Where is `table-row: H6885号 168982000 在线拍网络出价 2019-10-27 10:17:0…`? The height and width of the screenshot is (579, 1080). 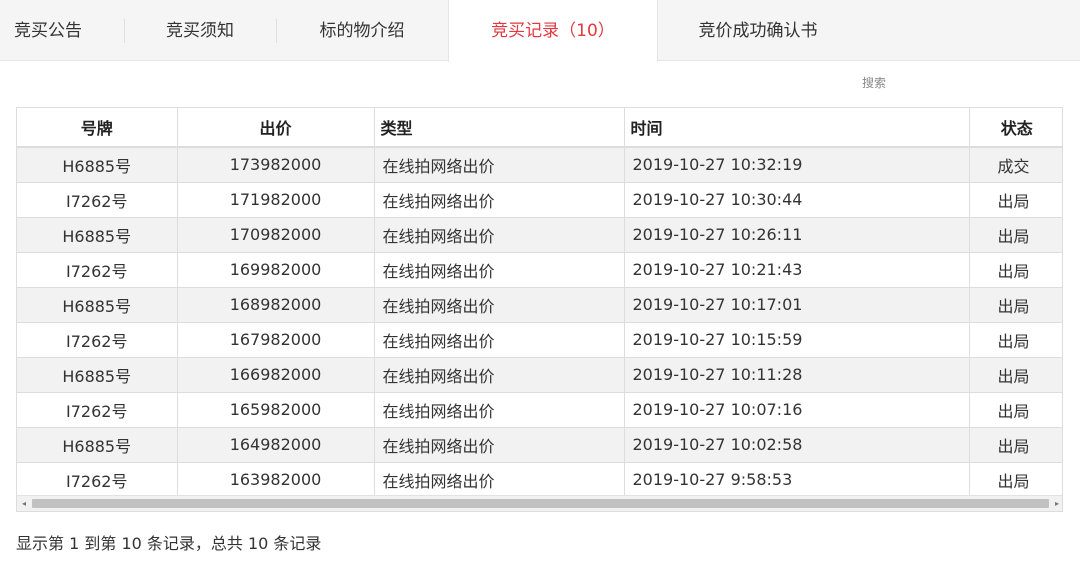
table-row: H6885号 168982000 在线拍网络出价 2019-10-27 10:17:0… is located at coordinates (539, 304).